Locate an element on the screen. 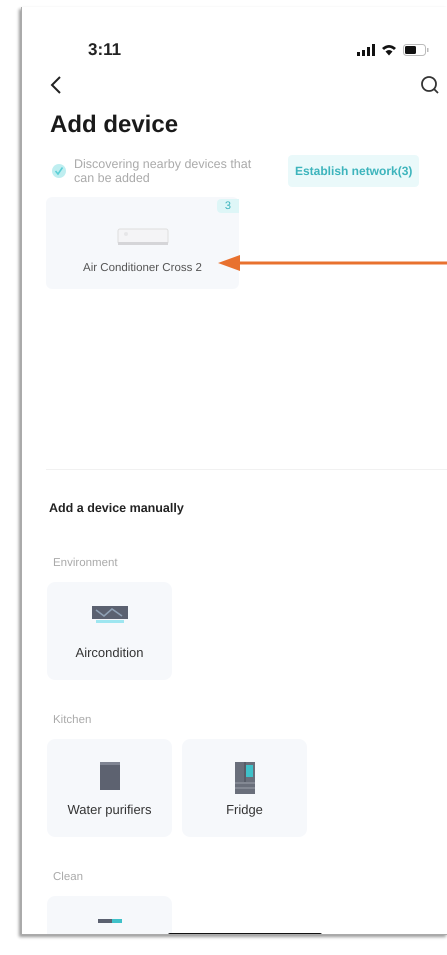 The image size is (447, 955). battery-icon is located at coordinates (416, 50).